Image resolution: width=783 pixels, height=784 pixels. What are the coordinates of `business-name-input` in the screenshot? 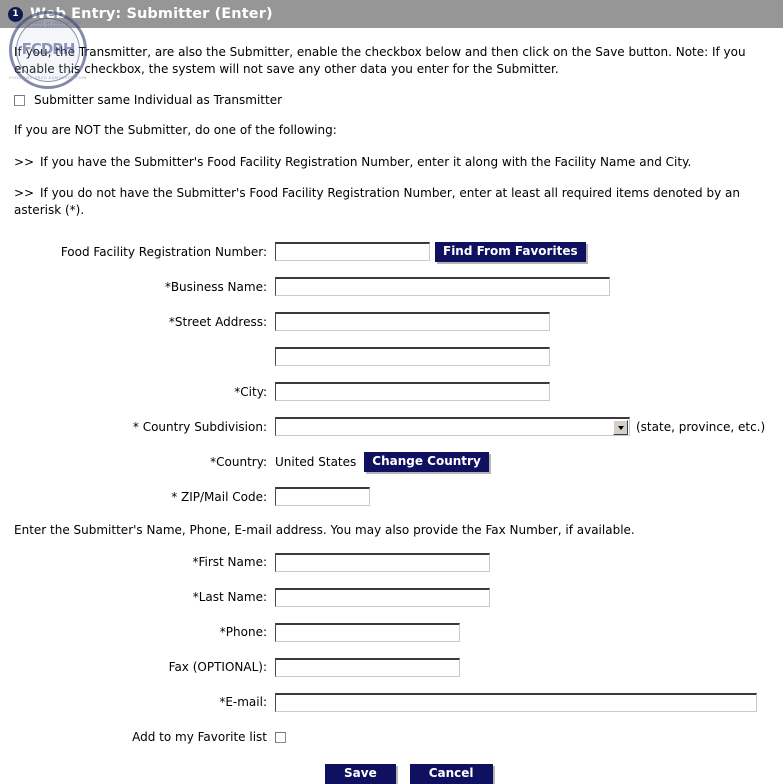 It's located at (442, 286).